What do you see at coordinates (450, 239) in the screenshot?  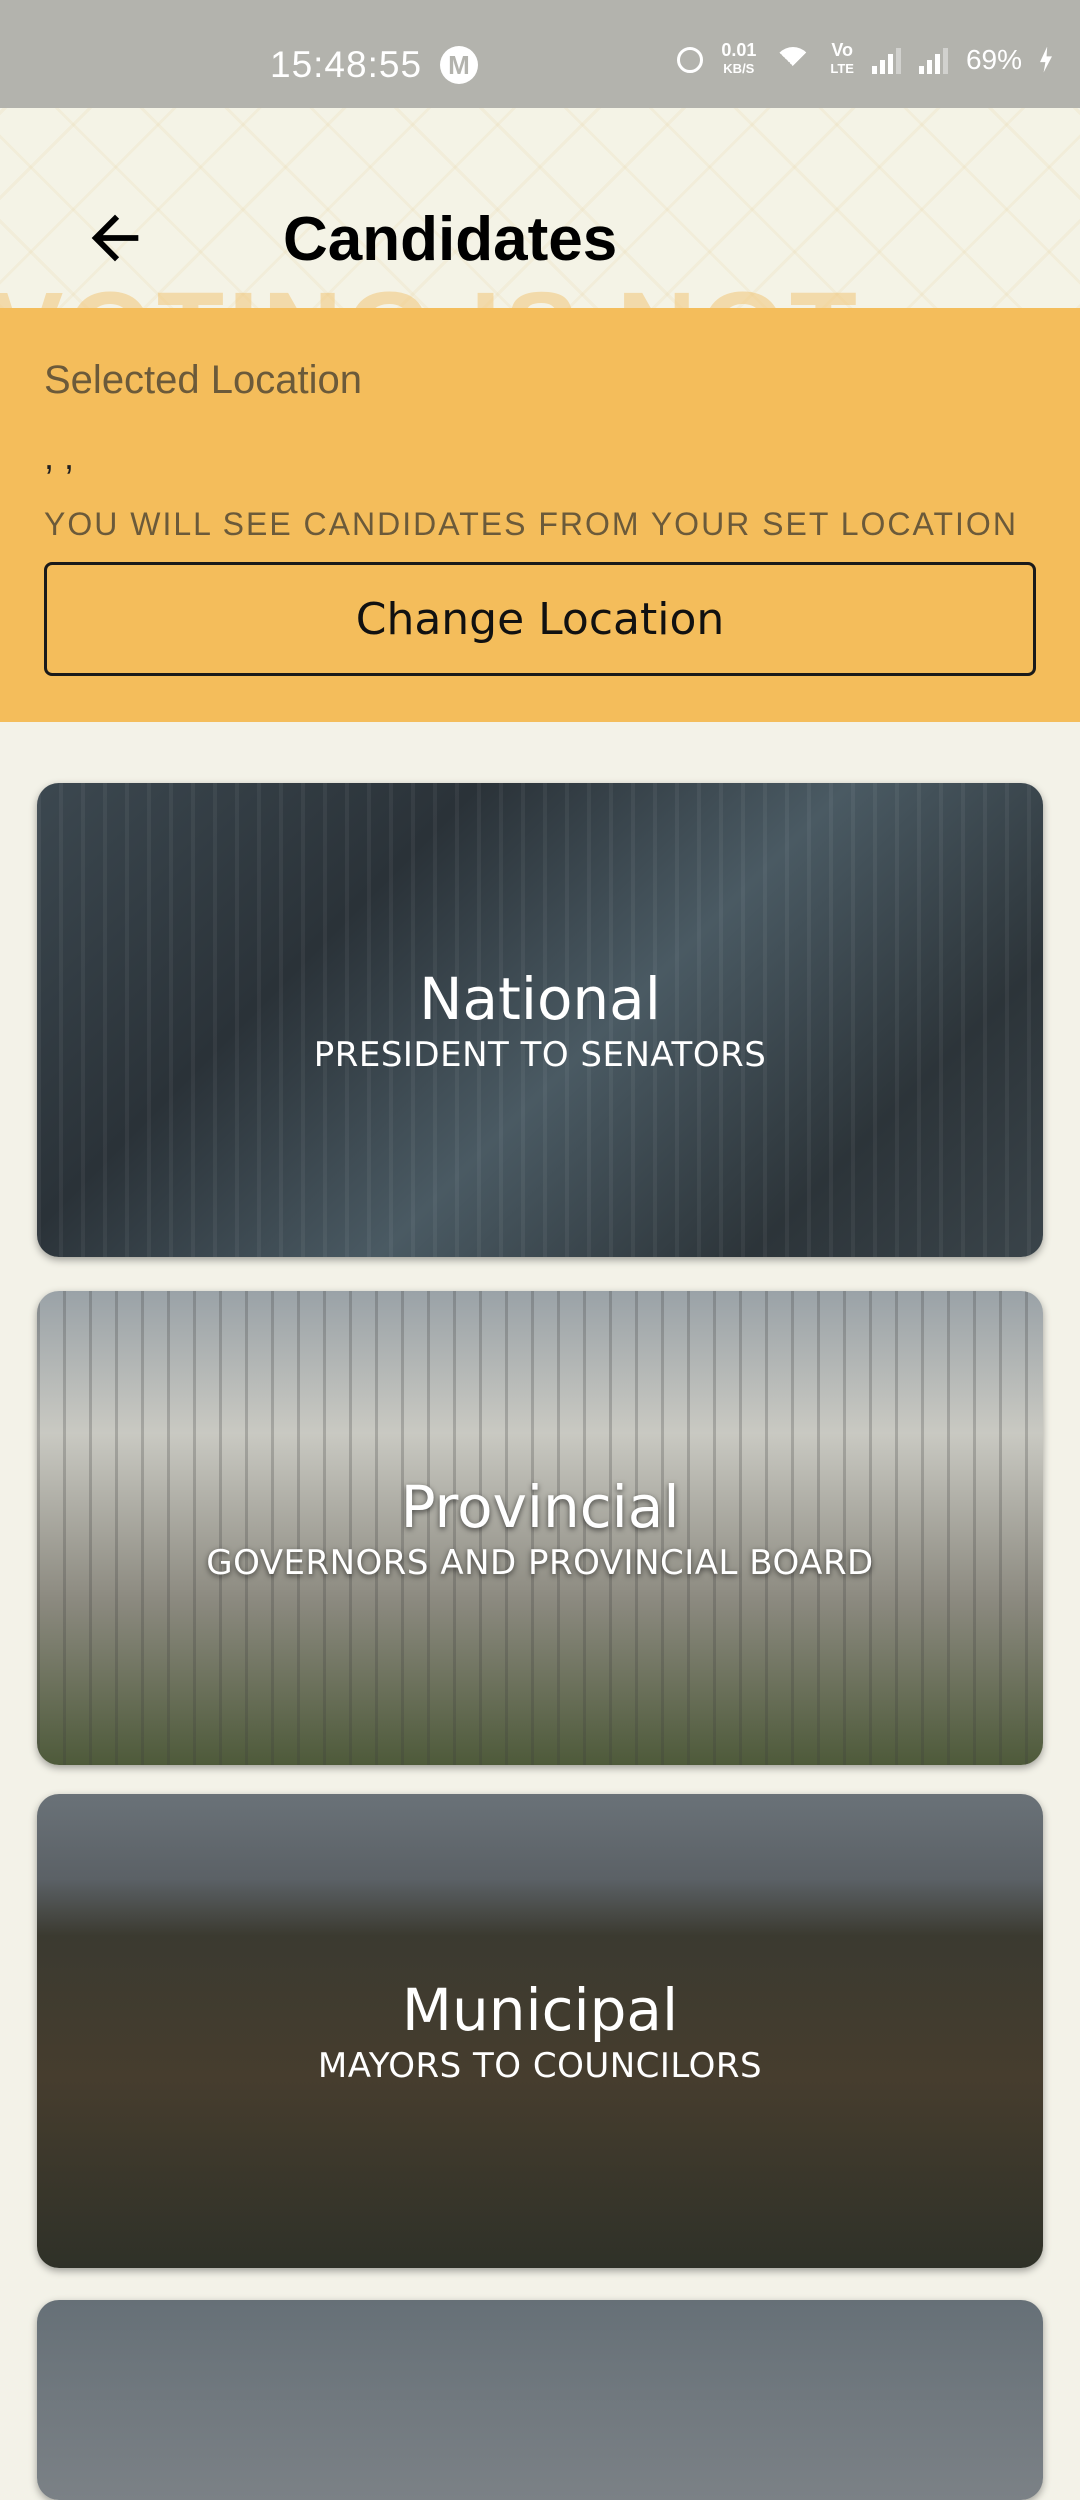 I see `page-title: Candidates` at bounding box center [450, 239].